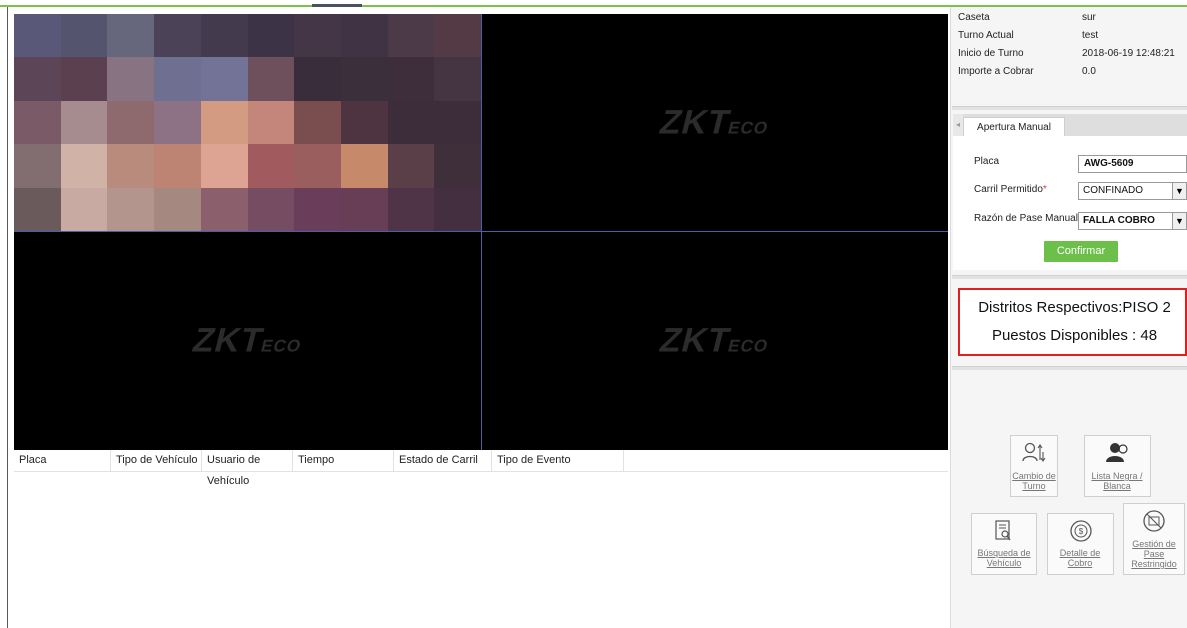 This screenshot has width=1187, height=628. Describe the element at coordinates (7, 317) in the screenshot. I see `left-border` at that location.